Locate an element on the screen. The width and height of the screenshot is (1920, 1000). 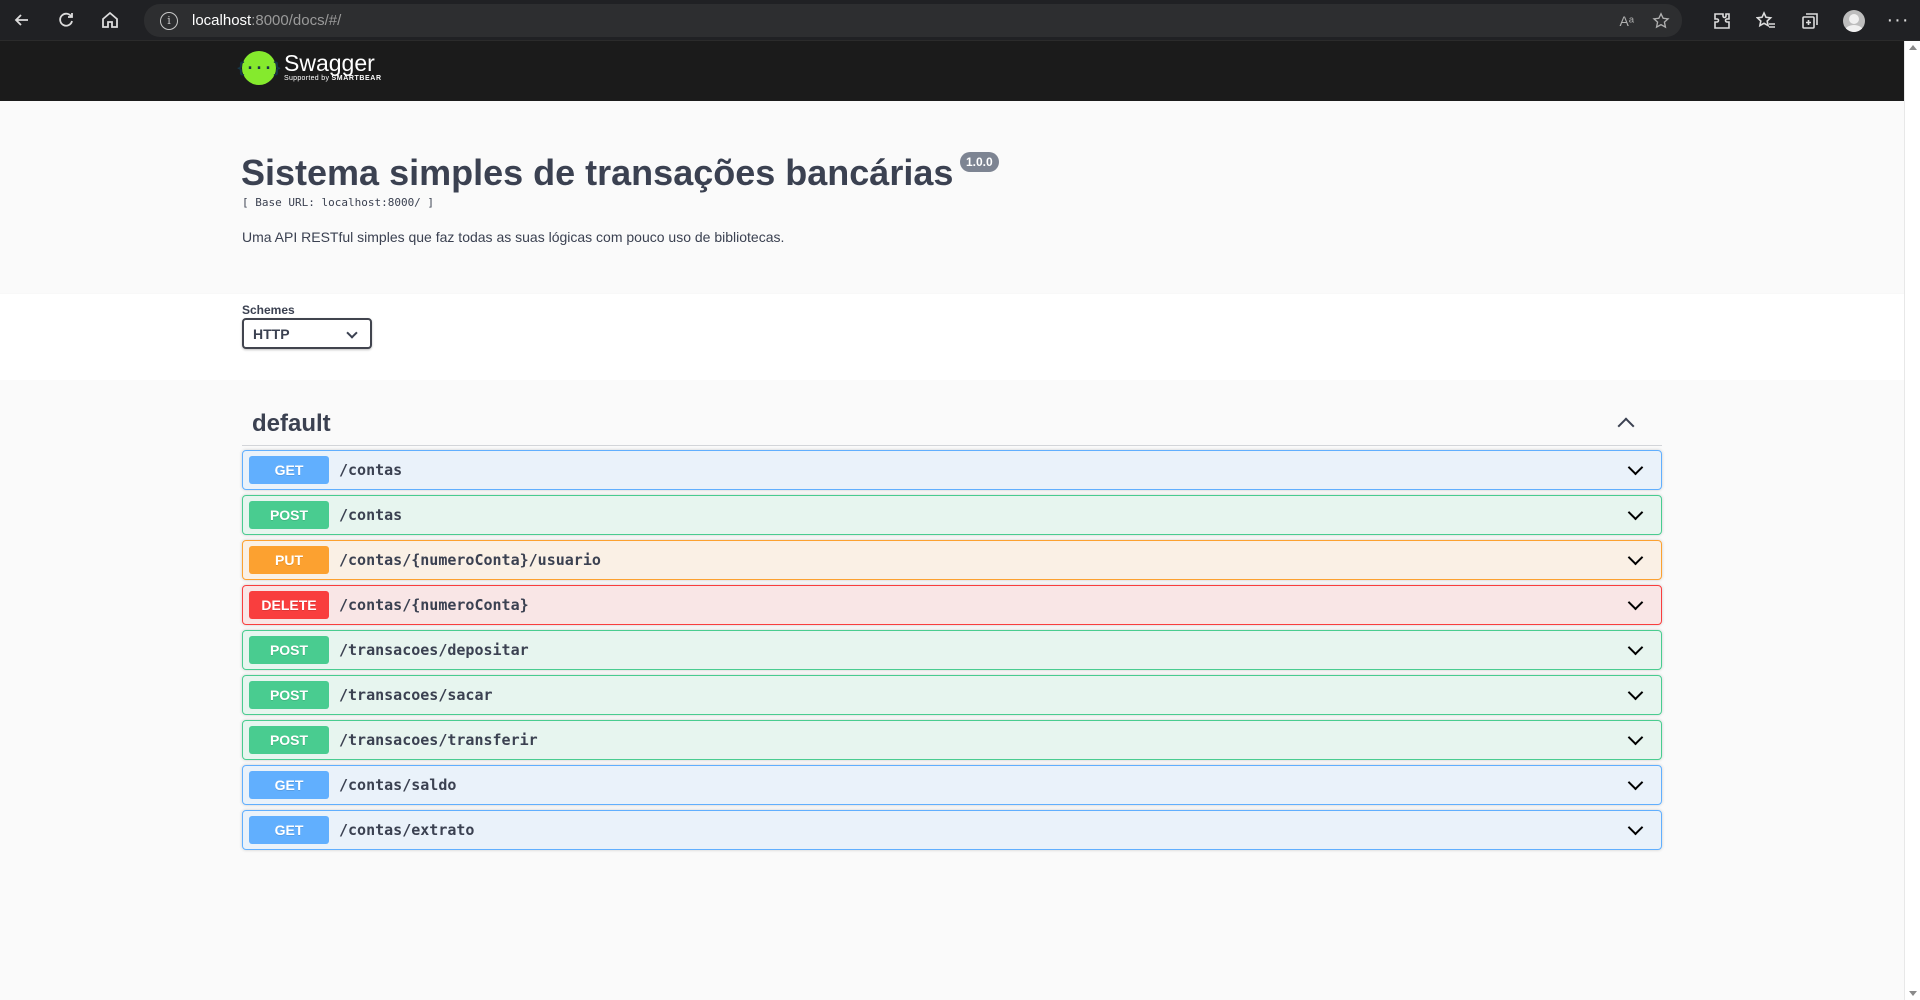
favorites-button is located at coordinates (1766, 20).